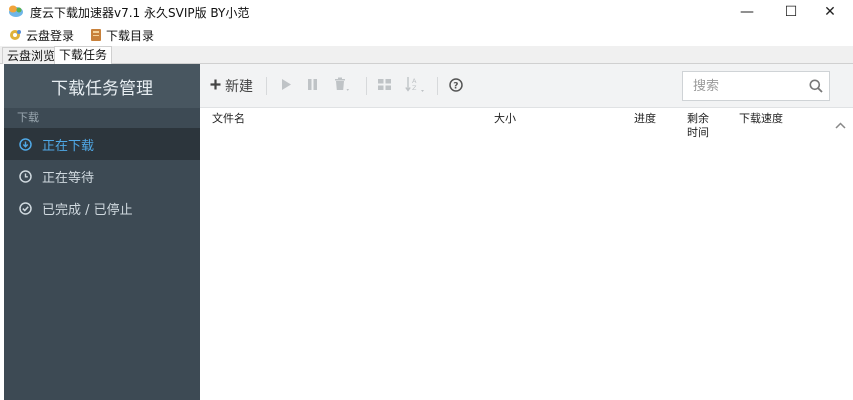 The height and width of the screenshot is (400, 853). What do you see at coordinates (25, 208) in the screenshot?
I see `check-circle-icon` at bounding box center [25, 208].